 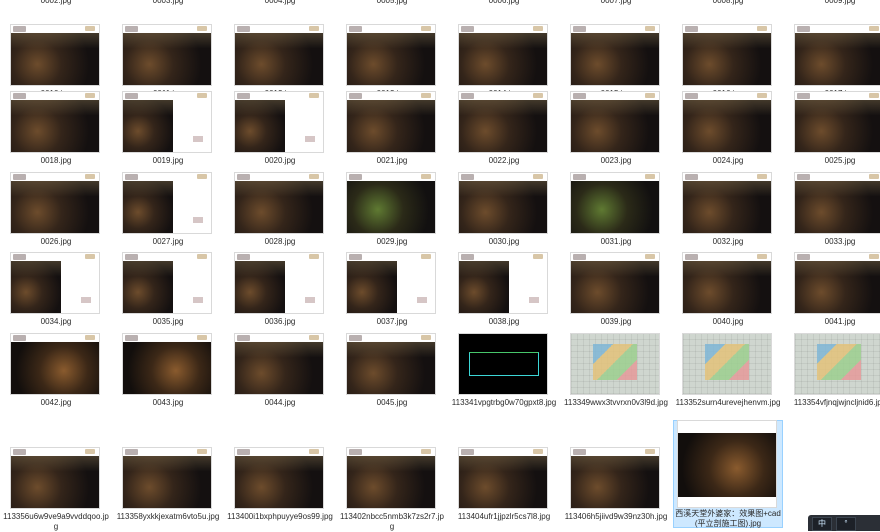 I want to click on file-tile: 0027.jpg, so click(x=168, y=209).